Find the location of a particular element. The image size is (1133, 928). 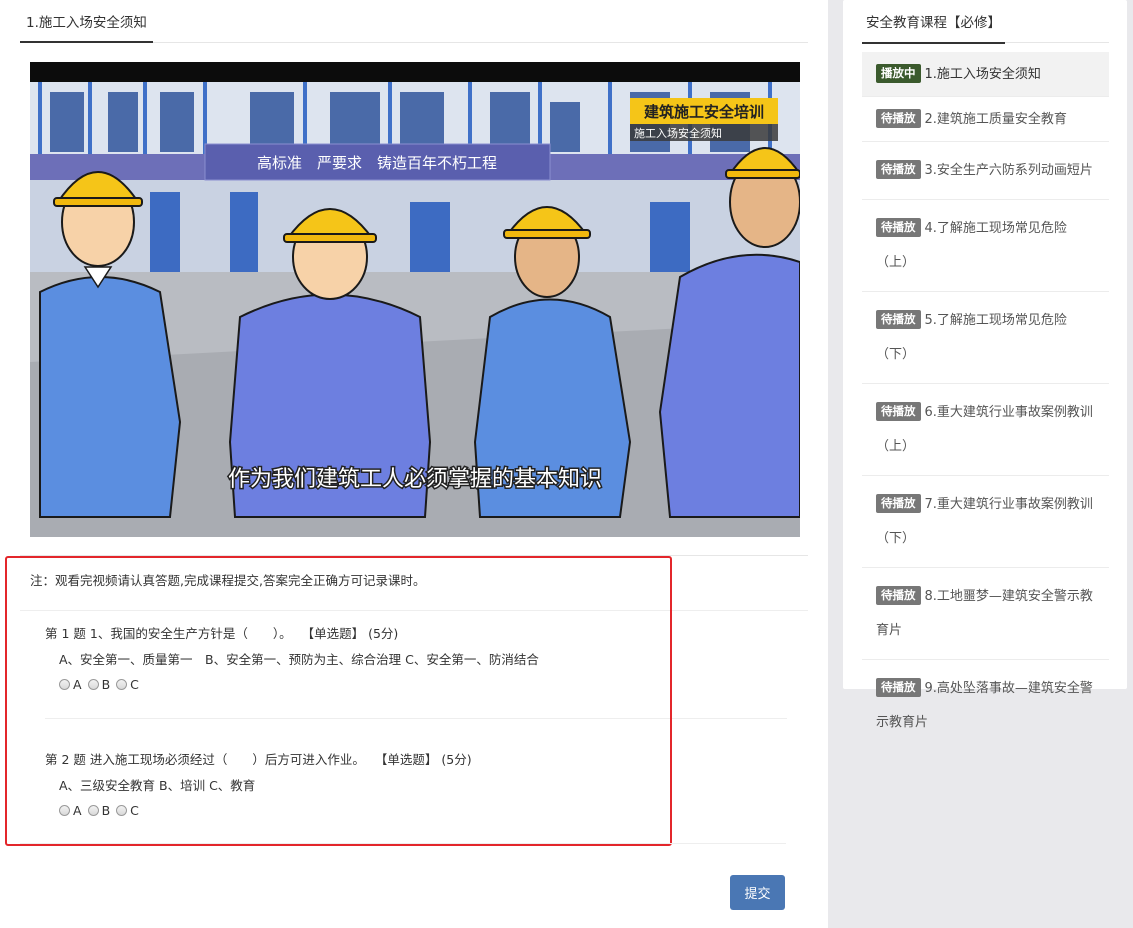

course-item-1: 播放中 1.施工入场安全须知 is located at coordinates (985, 74).